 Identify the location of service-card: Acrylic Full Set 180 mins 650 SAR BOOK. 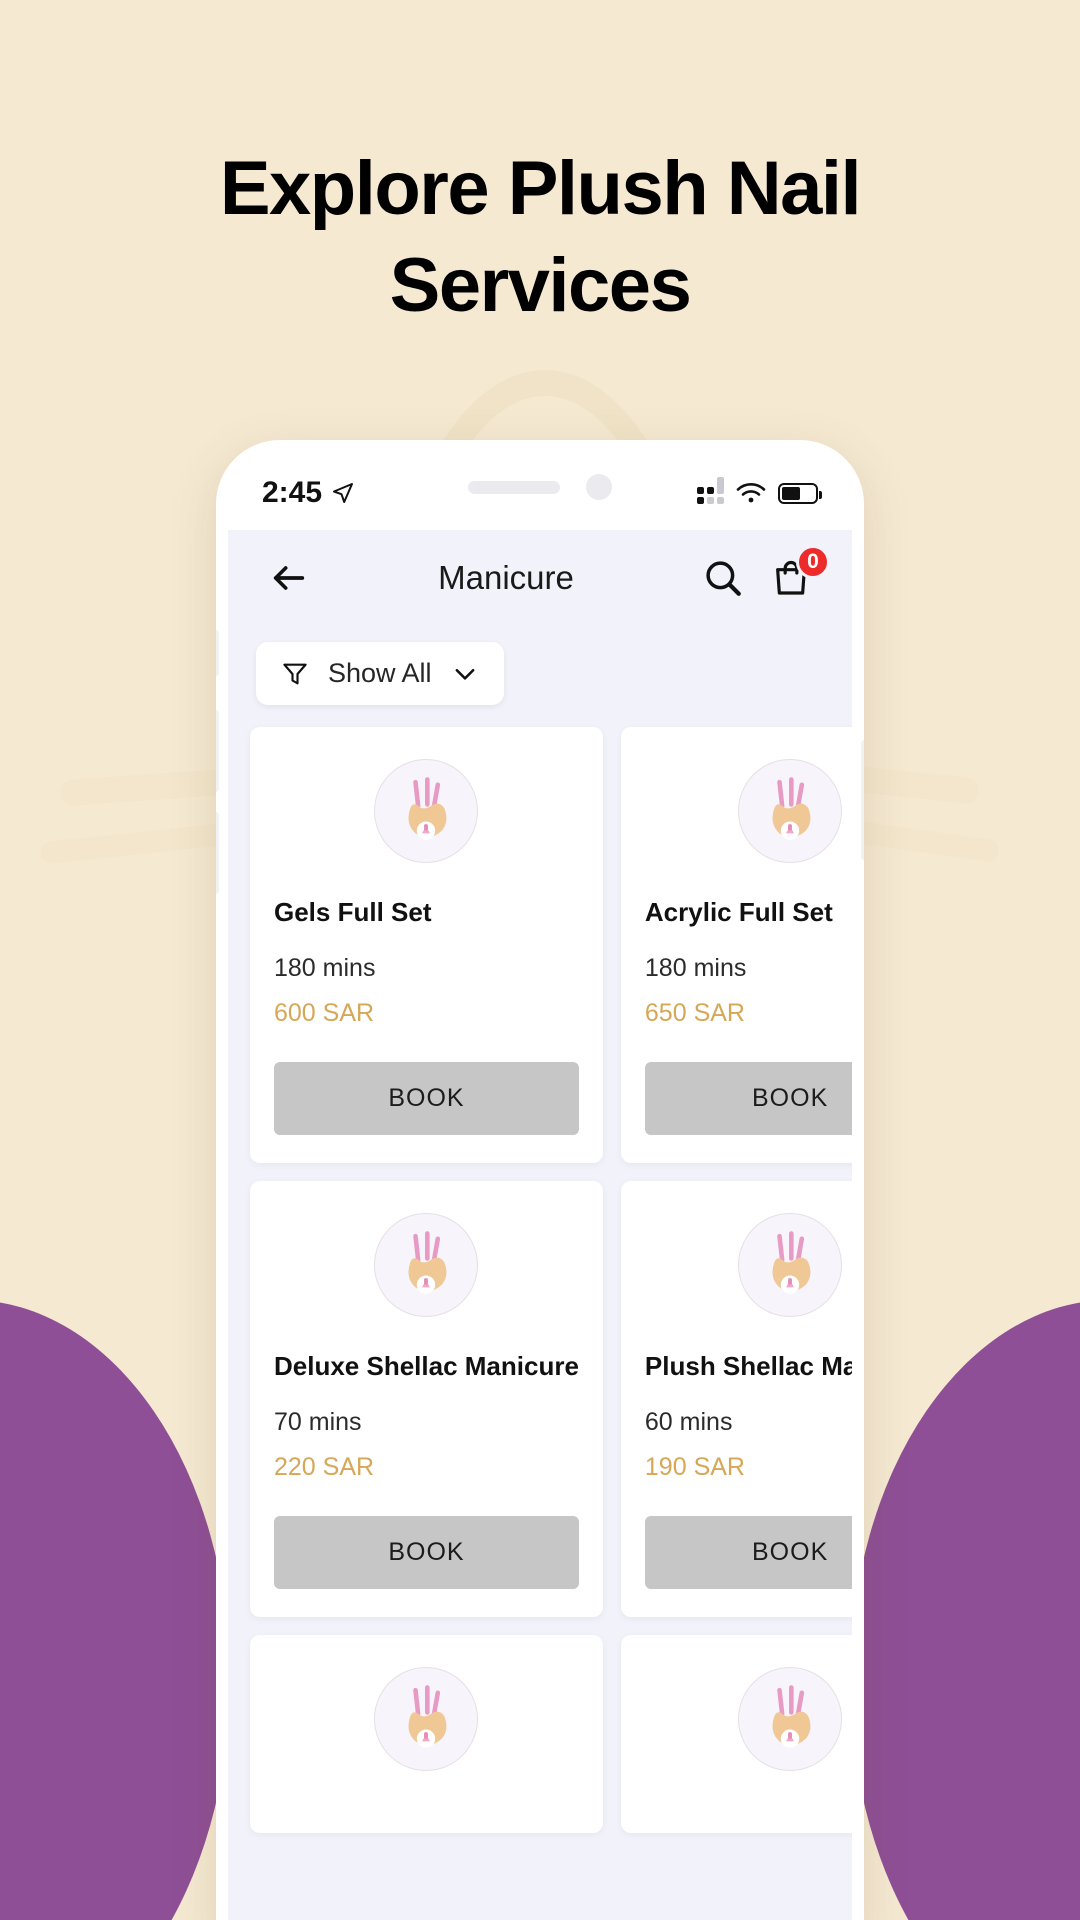
(736, 945).